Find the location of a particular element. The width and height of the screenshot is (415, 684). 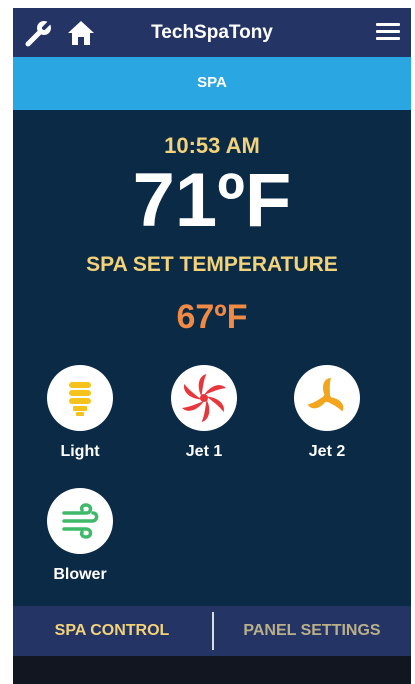

footer-strip is located at coordinates (212, 670).